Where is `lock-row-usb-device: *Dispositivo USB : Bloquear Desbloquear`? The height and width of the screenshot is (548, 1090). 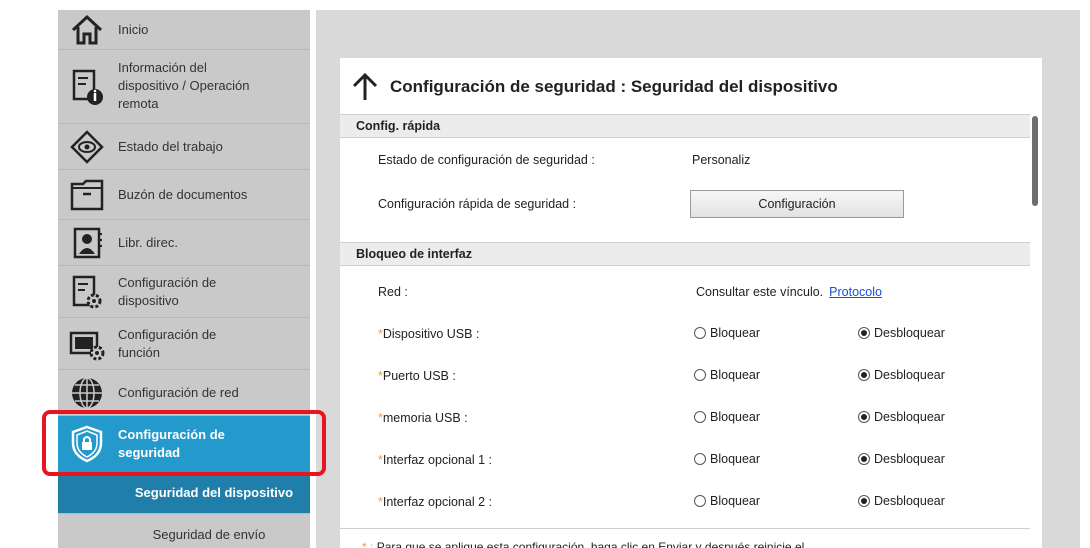 lock-row-usb-device: *Dispositivo USB : Bloquear Desbloquear is located at coordinates (685, 335).